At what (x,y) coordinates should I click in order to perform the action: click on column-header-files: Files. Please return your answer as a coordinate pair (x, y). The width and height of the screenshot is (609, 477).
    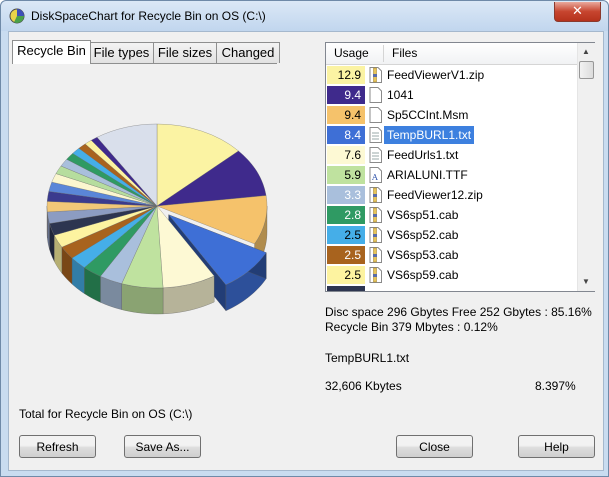
    Looking at the image, I should click on (480, 53).